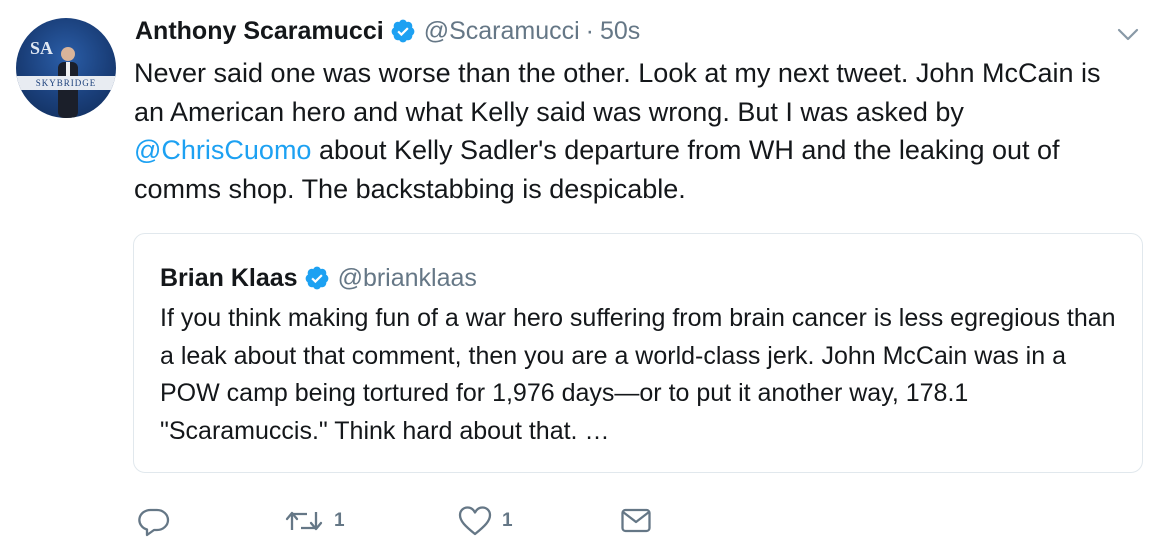  I want to click on avatar-banner: SKYBRIDGE, so click(66, 83).